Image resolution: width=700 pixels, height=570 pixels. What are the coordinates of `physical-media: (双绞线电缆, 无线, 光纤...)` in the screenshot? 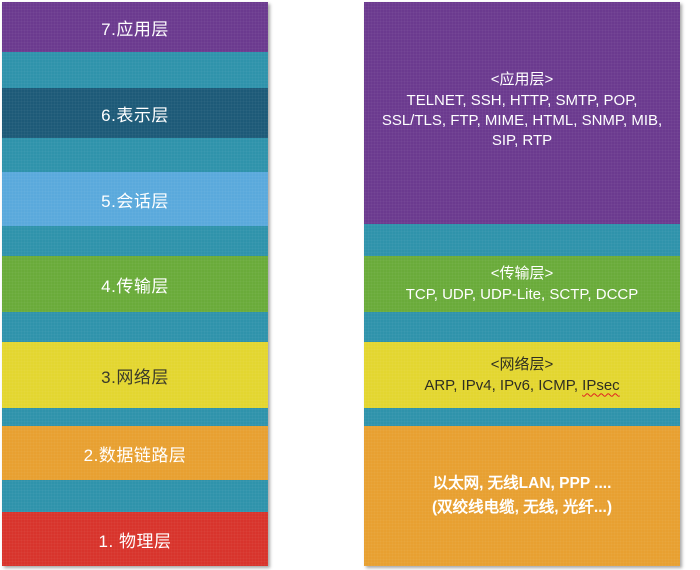 It's located at (522, 507).